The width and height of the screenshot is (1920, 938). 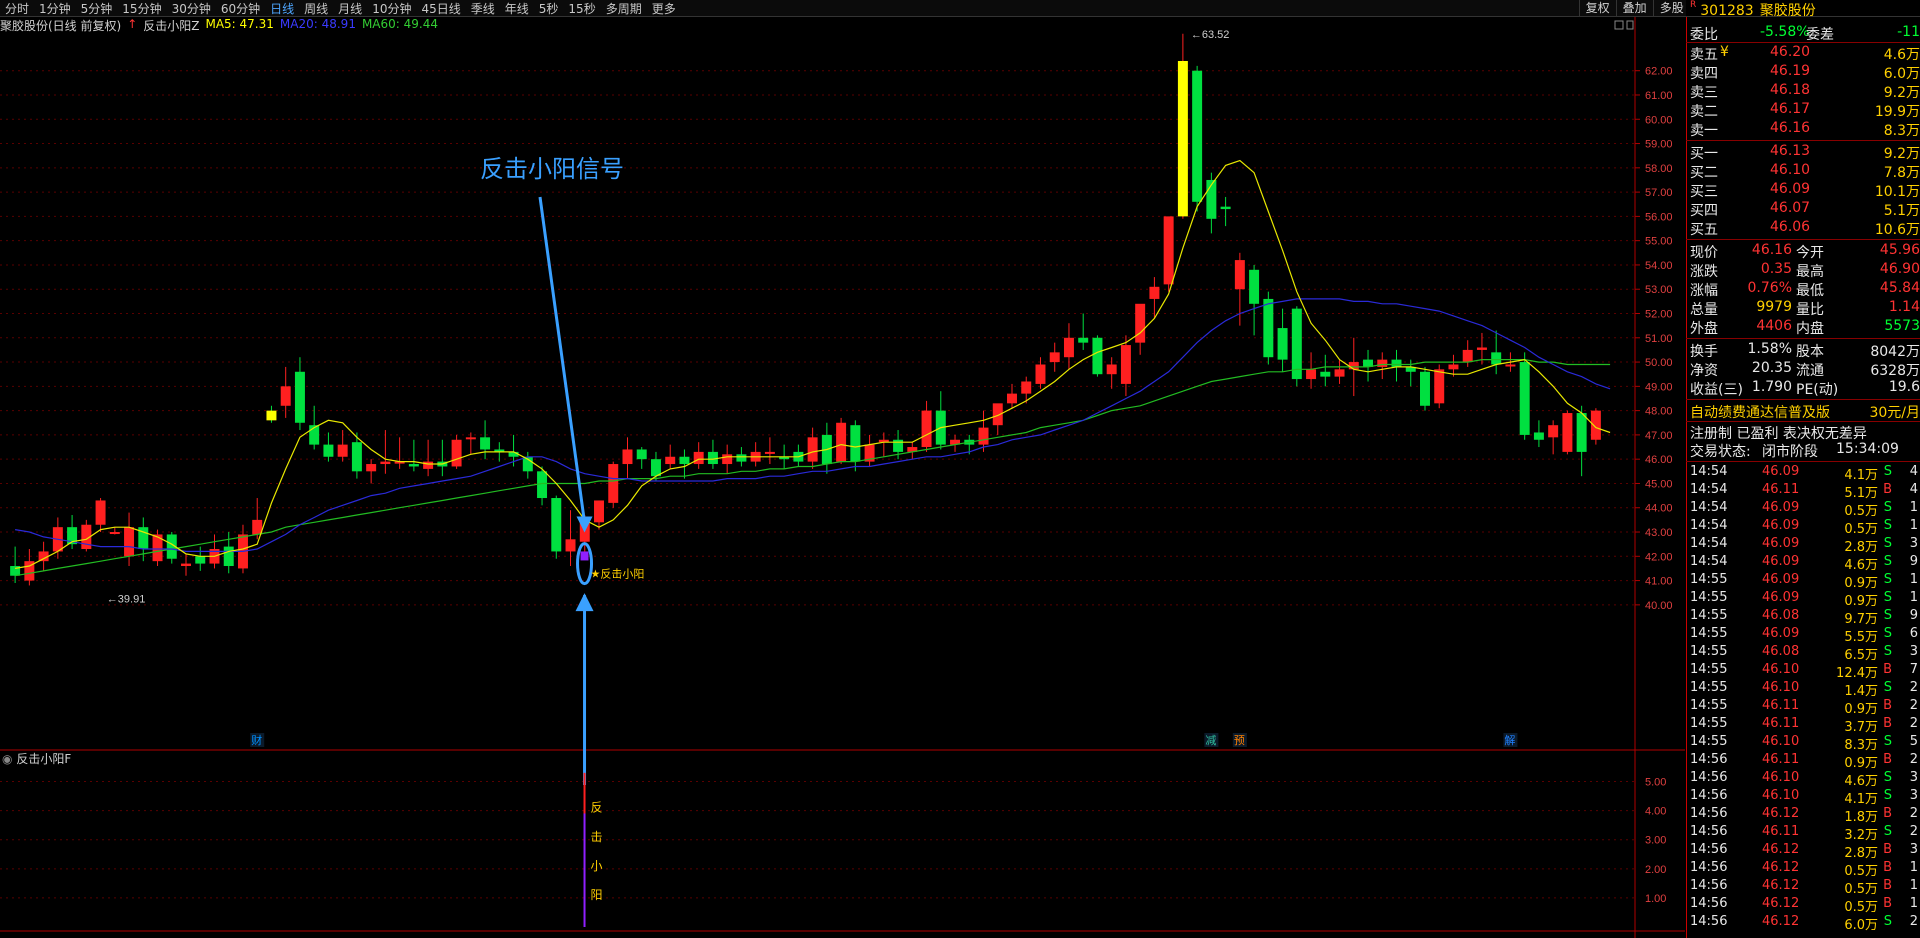 I want to click on period-tab: 5秒, so click(x=549, y=8).